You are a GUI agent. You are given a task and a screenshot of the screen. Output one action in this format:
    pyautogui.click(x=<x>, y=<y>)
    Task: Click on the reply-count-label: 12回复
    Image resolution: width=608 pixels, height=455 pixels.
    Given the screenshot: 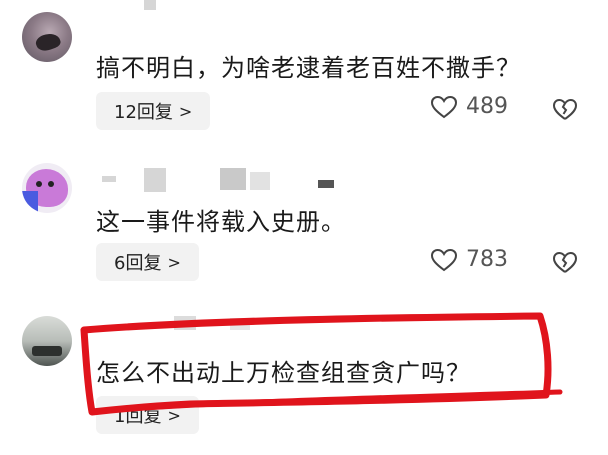 What is the action you would take?
    pyautogui.click(x=143, y=112)
    